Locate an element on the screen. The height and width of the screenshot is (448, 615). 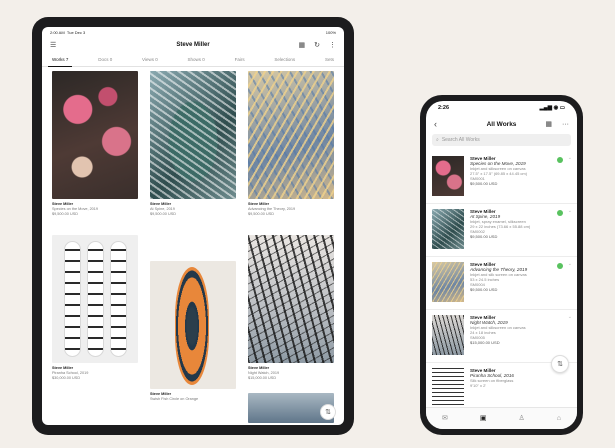
inbox-icon: ✉ is located at coordinates (445, 418).